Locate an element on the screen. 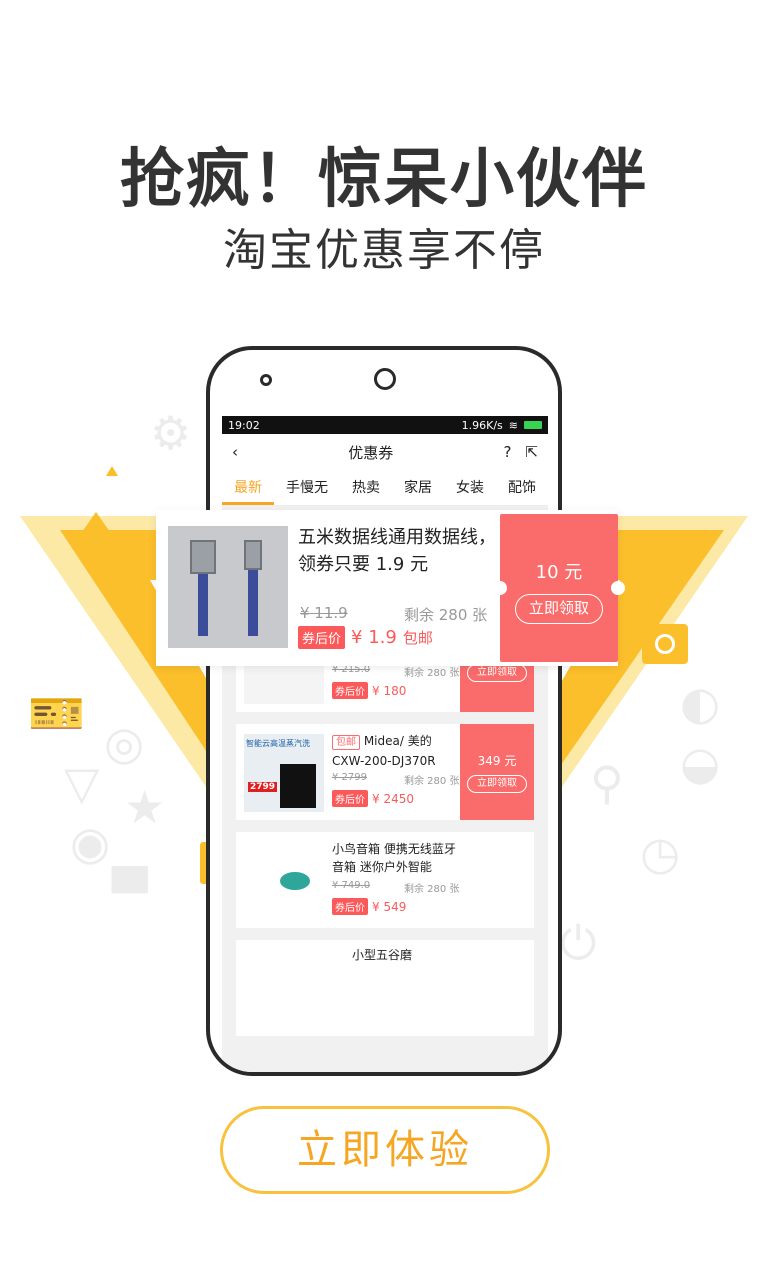 The width and height of the screenshot is (768, 1280). hood-image is located at coordinates (298, 786).